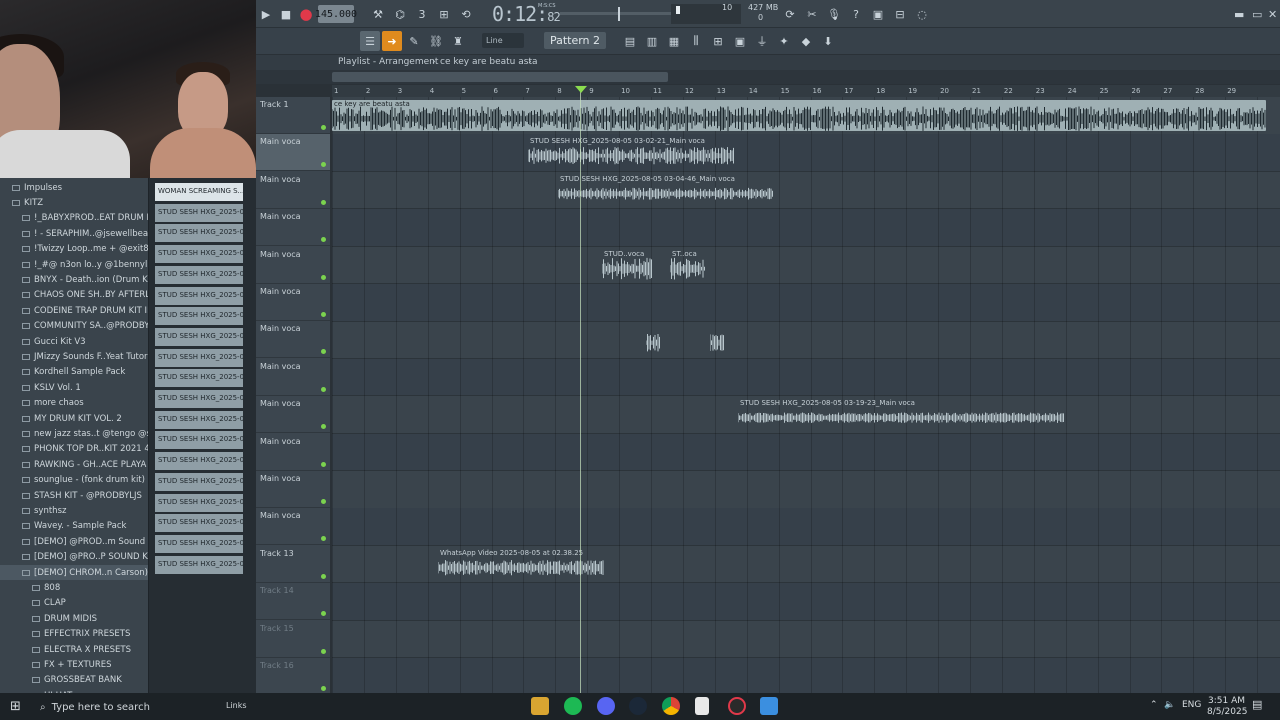 The height and width of the screenshot is (720, 1280). I want to click on save-icon: ▣, so click(878, 14).